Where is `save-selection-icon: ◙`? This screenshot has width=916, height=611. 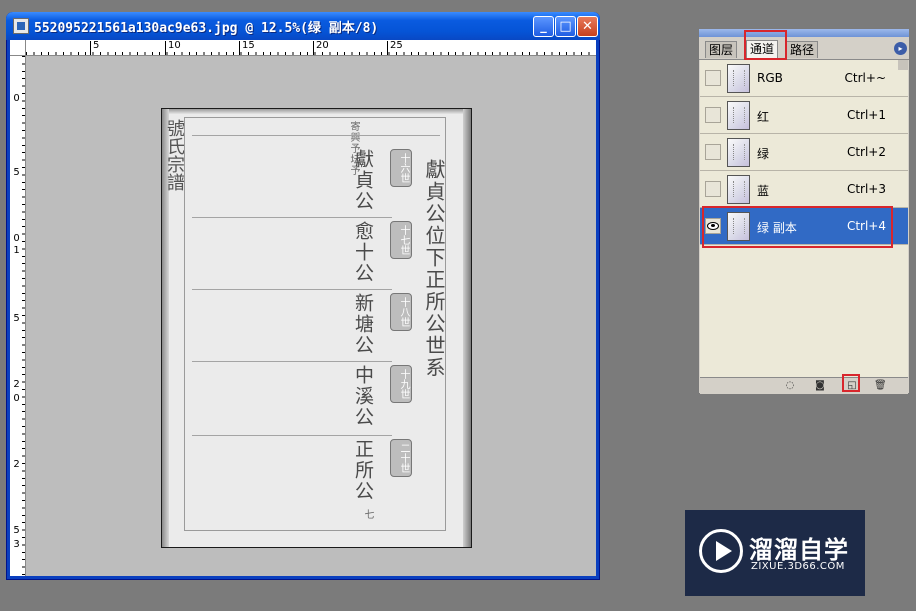 save-selection-icon: ◙ is located at coordinates (820, 385).